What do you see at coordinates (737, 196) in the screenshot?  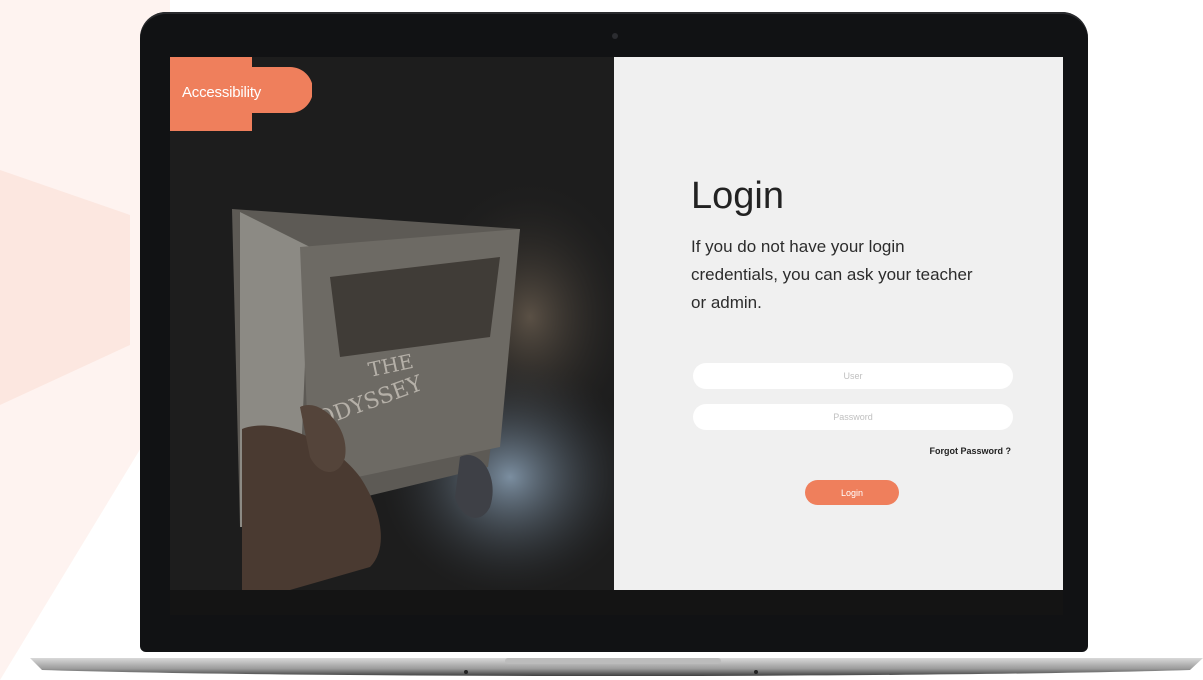 I see `login-title: Login` at bounding box center [737, 196].